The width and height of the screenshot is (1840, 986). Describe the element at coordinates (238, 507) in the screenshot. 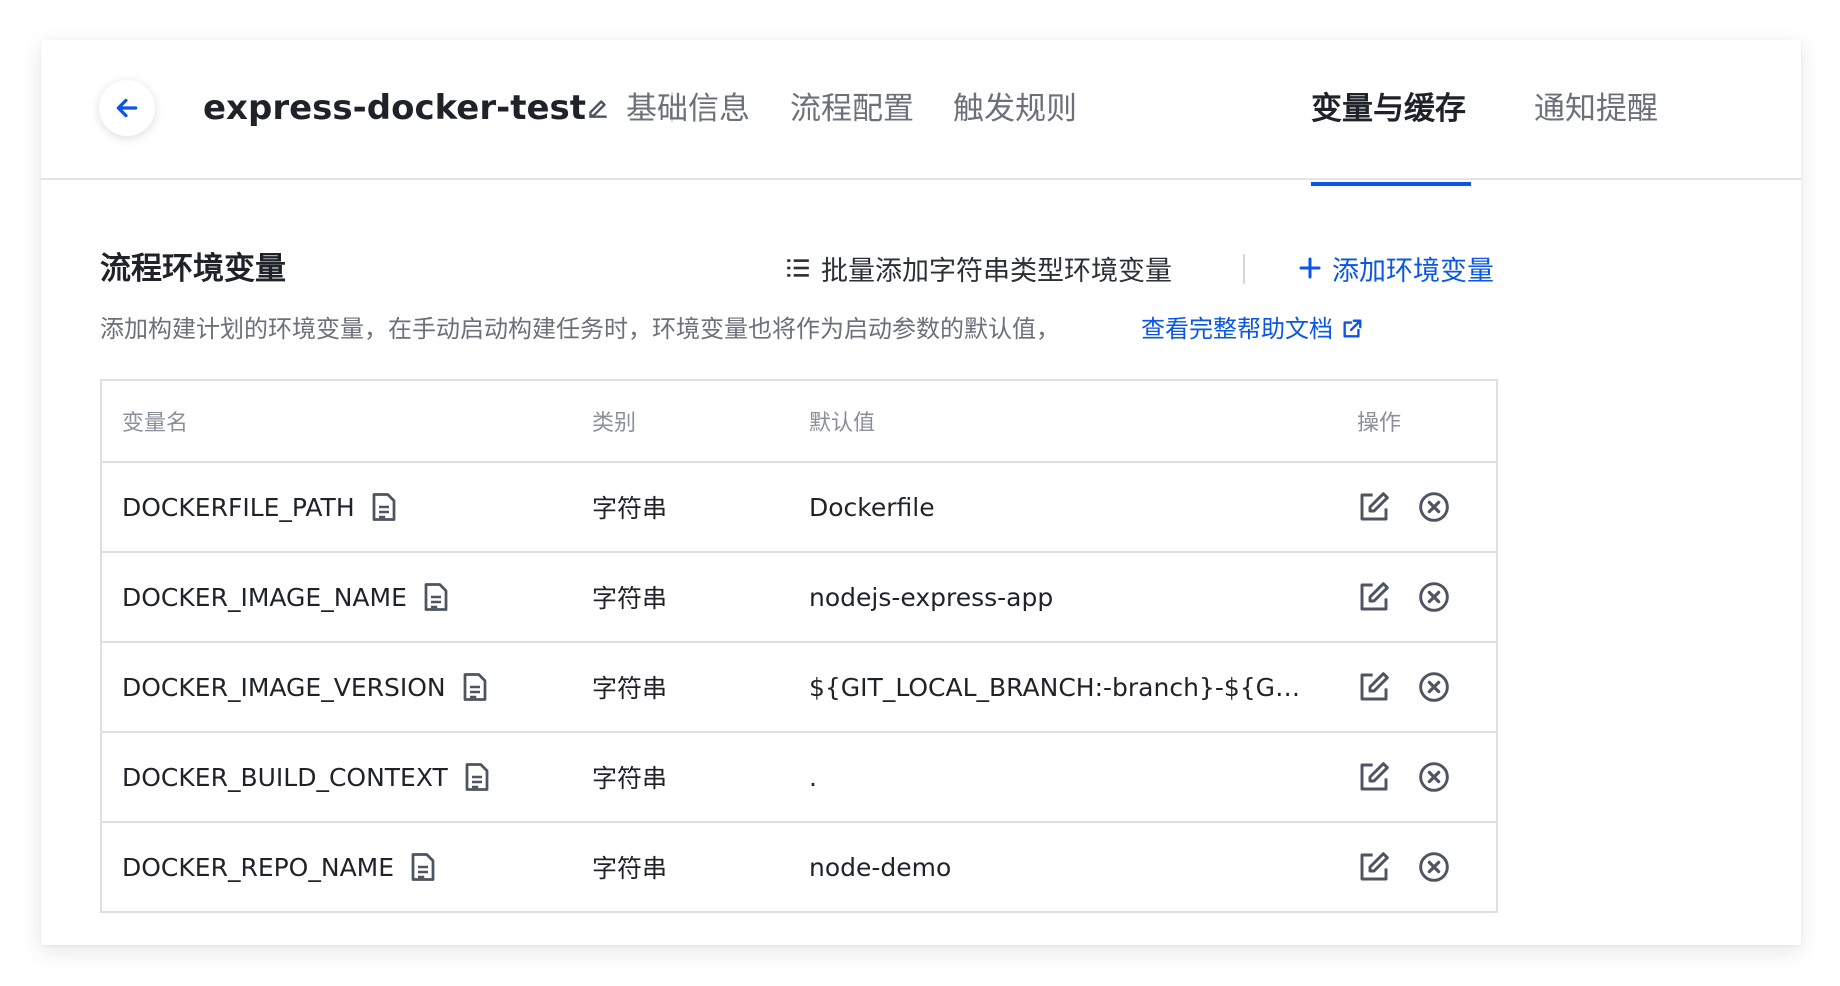

I see `variable-name: DOCKERFILE_PATH` at that location.